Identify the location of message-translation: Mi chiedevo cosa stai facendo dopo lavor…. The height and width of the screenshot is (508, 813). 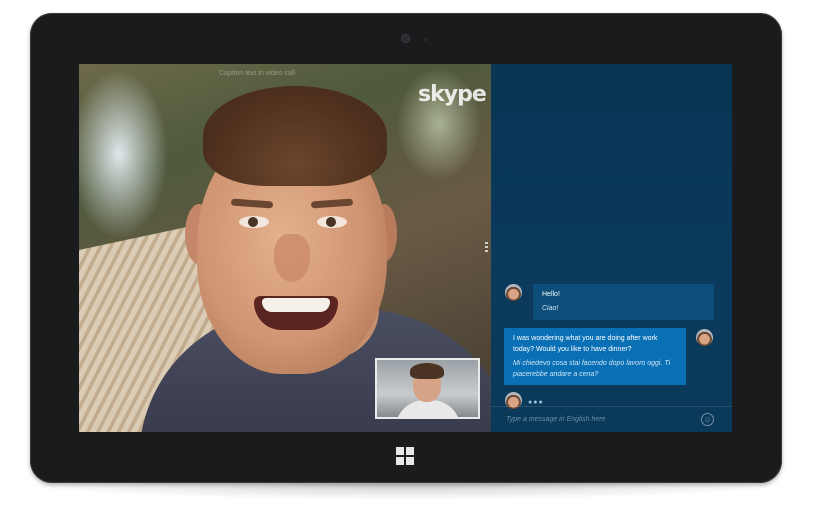
(592, 369).